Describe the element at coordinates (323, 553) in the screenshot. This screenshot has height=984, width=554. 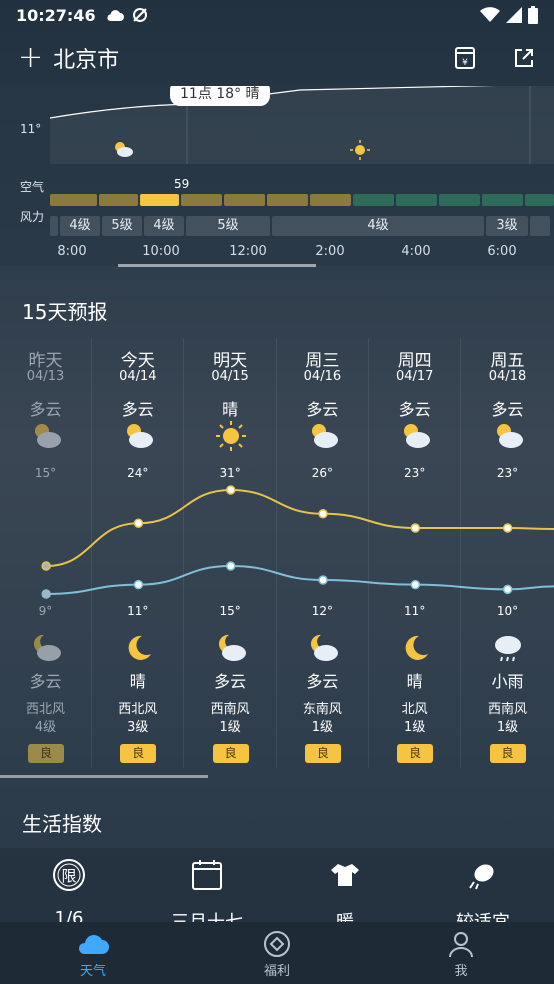
I see `forecast-day-column: 周三 04/16 多云 26° 12° 多云 东南风 1级良` at that location.